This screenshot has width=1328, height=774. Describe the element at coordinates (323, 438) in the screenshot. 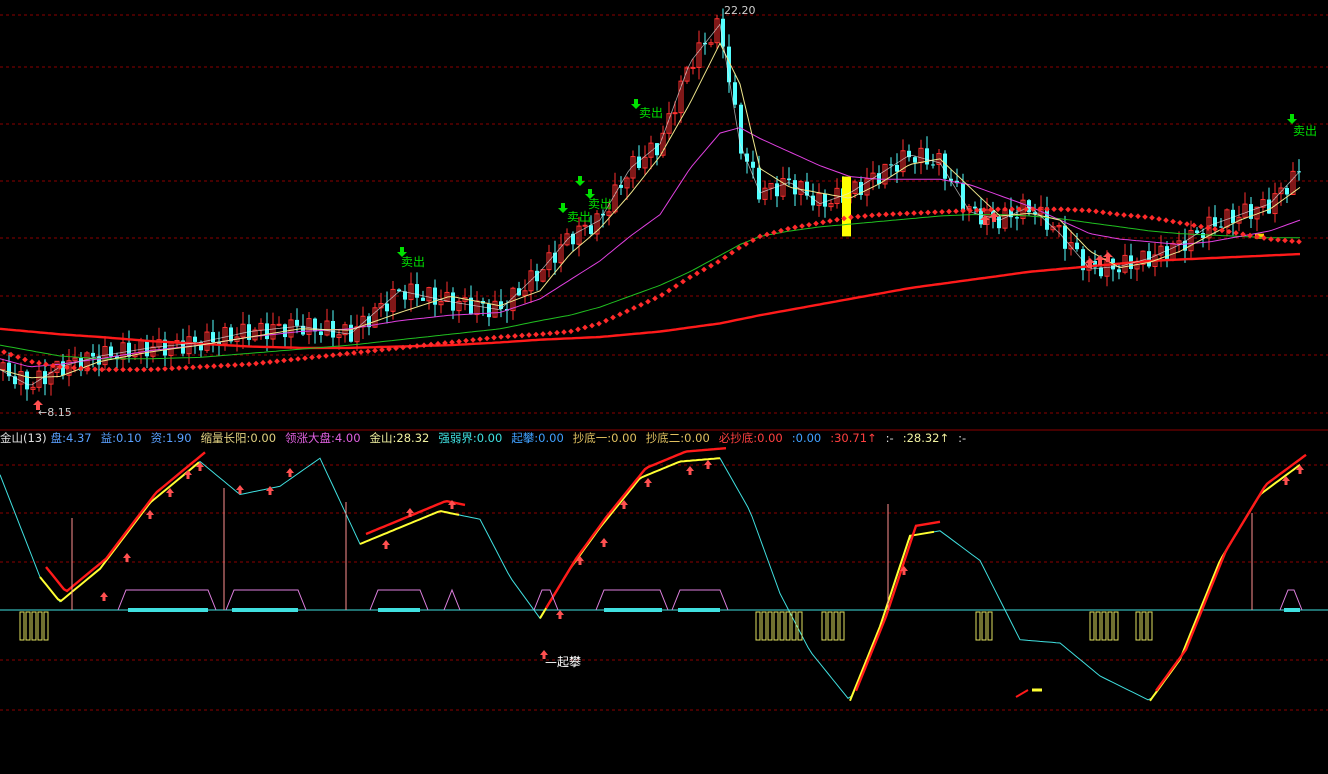

I see `indicator-lingzhang: 领涨大盘:4.00` at that location.